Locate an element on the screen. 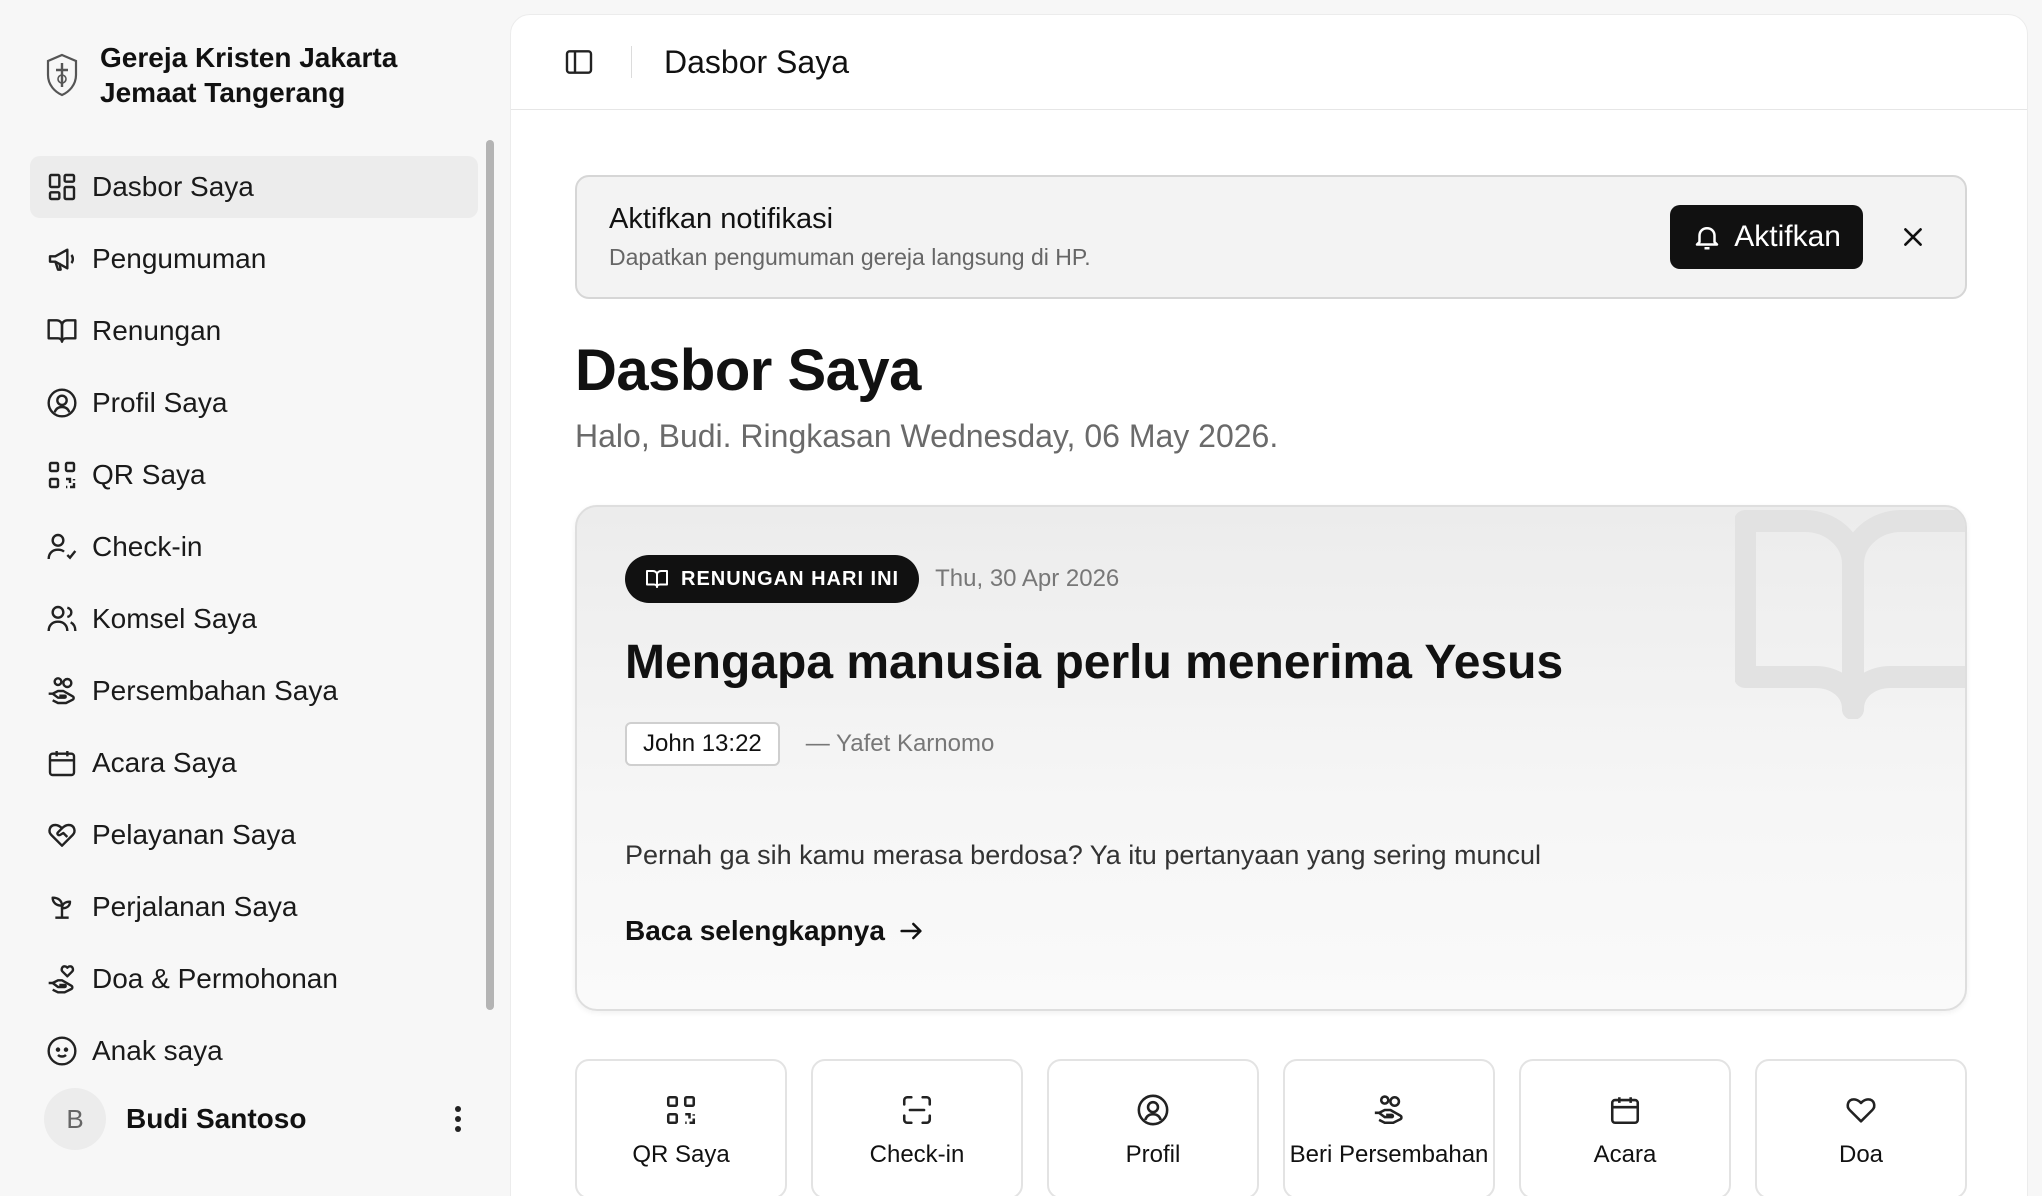  sidebar-item-qr-saya: QR Saya is located at coordinates (254, 475).